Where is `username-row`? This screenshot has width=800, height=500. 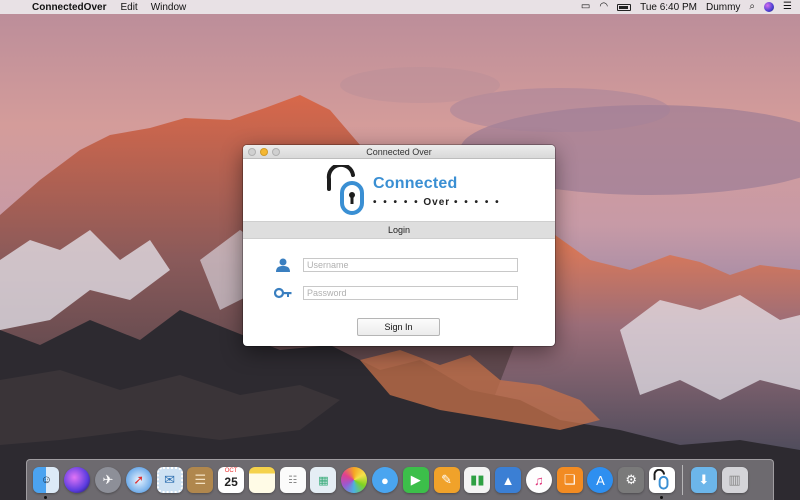
username-row is located at coordinates (395, 265).